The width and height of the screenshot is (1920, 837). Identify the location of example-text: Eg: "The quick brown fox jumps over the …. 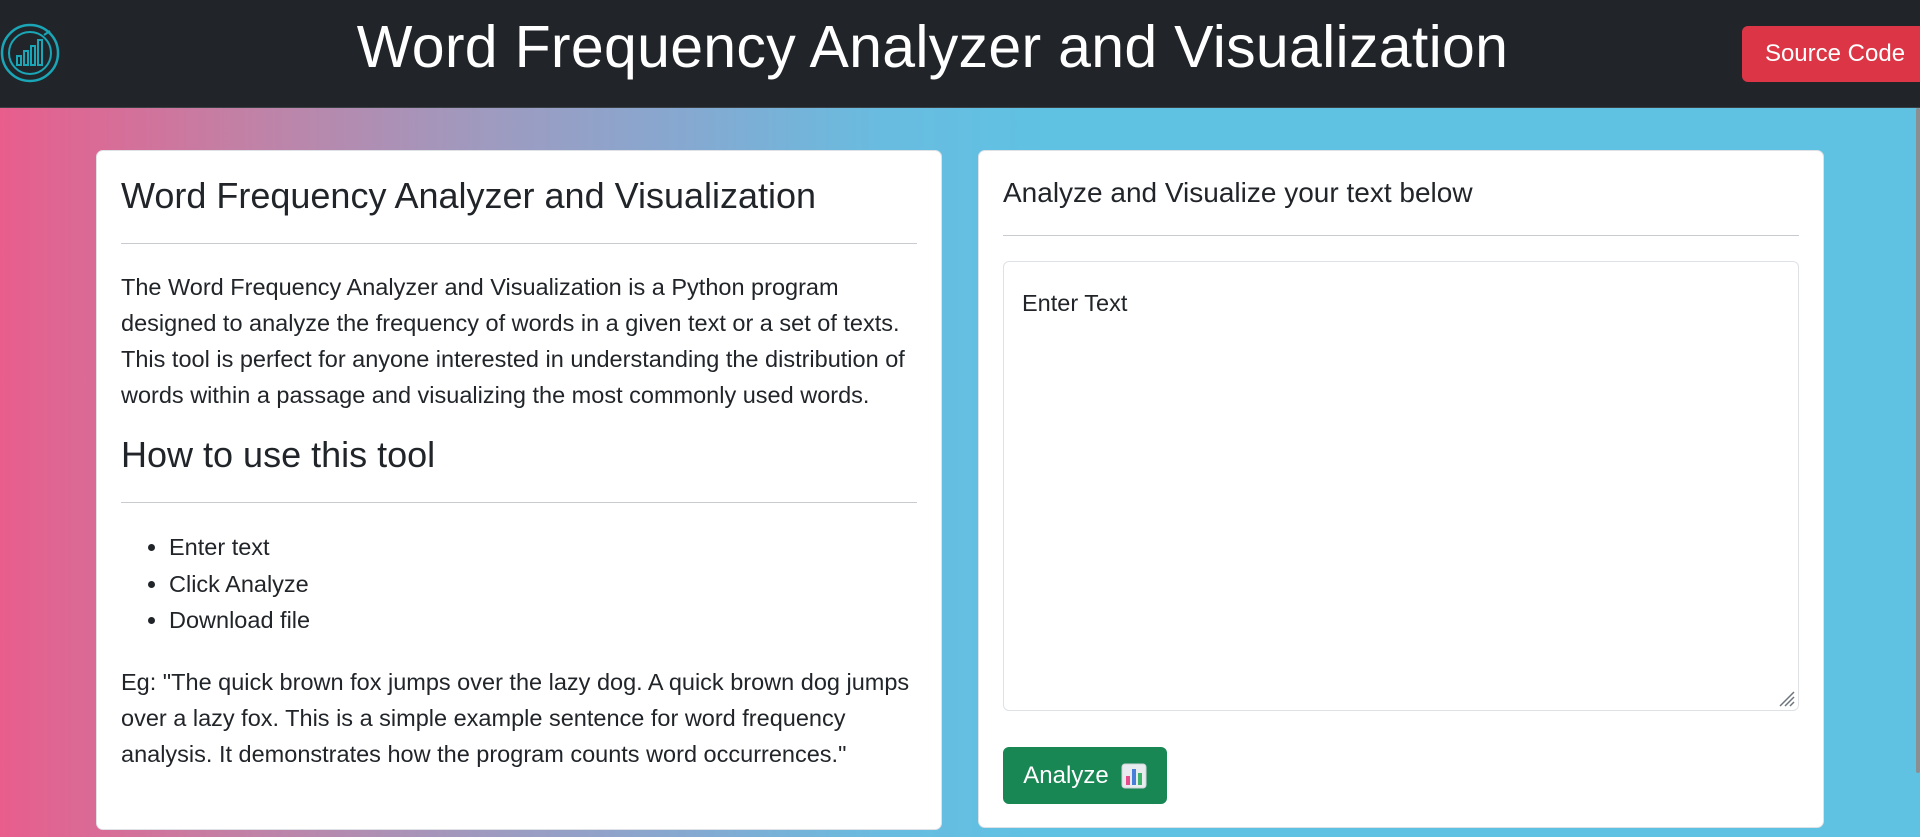
(515, 718).